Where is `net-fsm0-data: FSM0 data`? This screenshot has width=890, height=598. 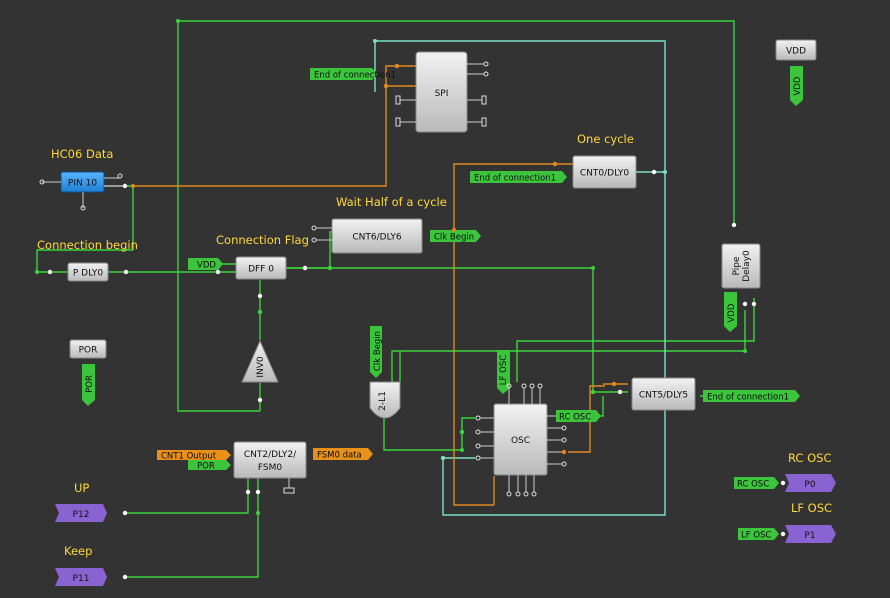
net-fsm0-data: FSM0 data is located at coordinates (343, 454).